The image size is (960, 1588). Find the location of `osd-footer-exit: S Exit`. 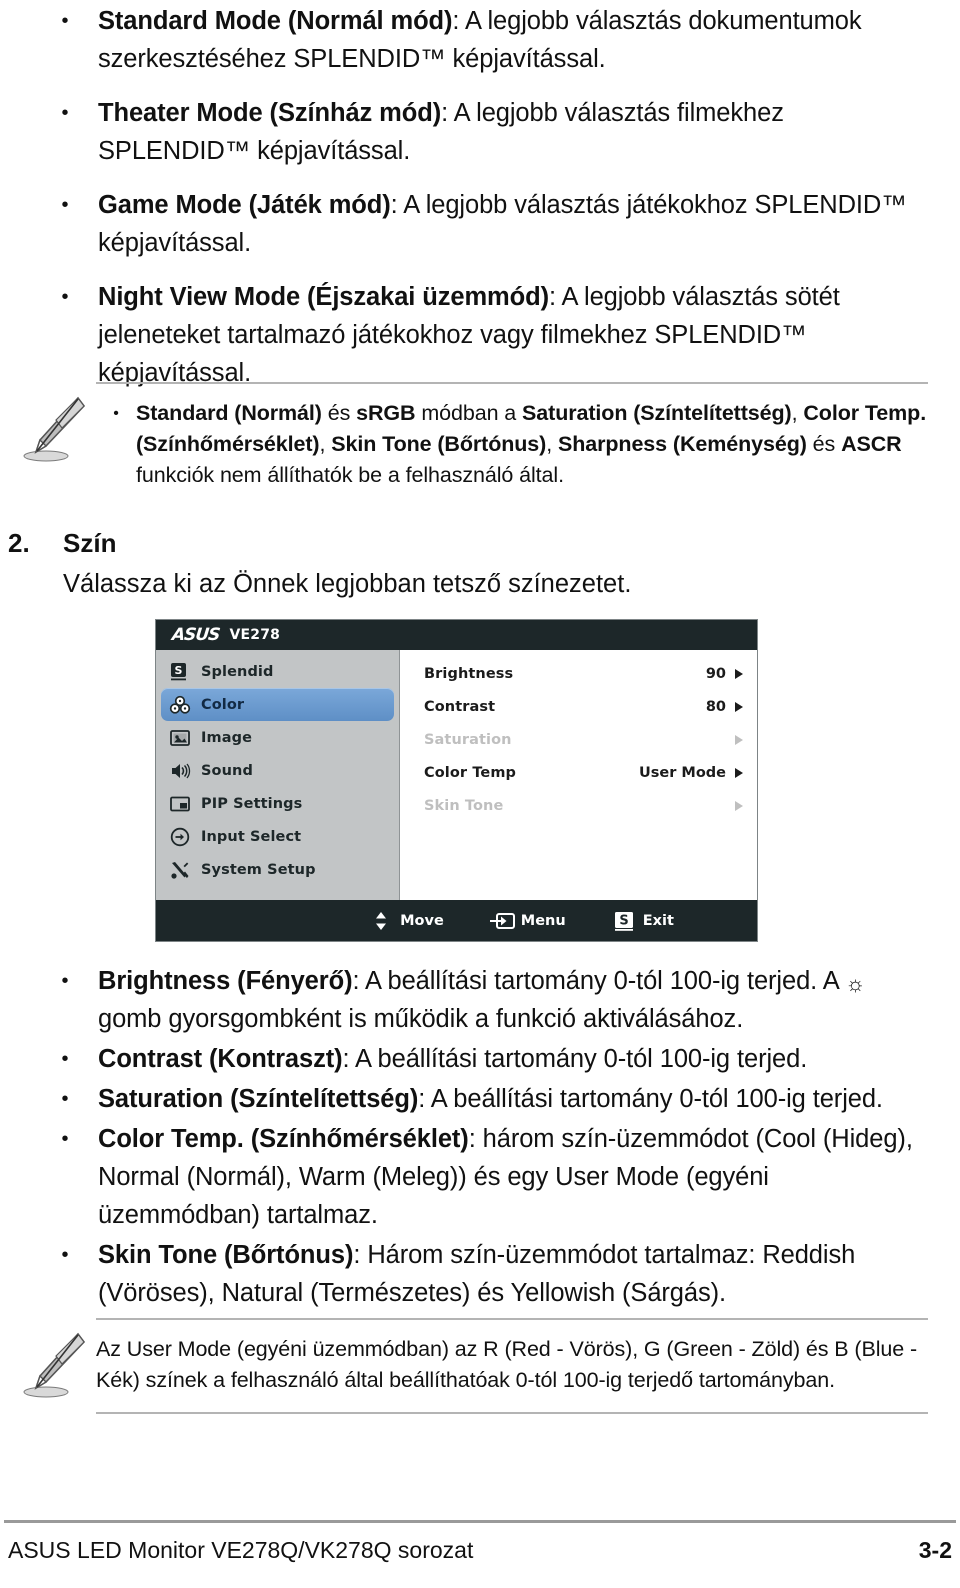

osd-footer-exit: S Exit is located at coordinates (643, 921).